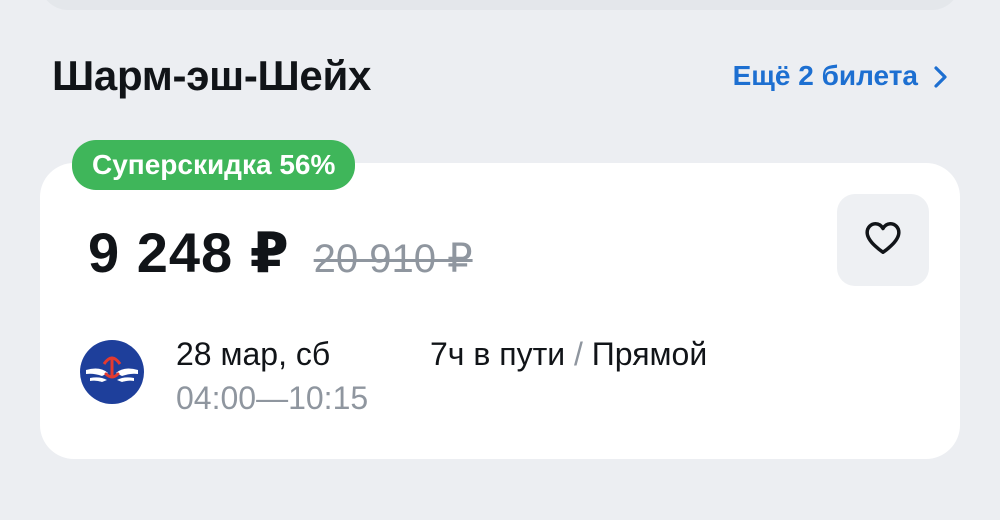 This screenshot has height=520, width=1000. I want to click on flight-duration: 7ч в пути, so click(498, 354).